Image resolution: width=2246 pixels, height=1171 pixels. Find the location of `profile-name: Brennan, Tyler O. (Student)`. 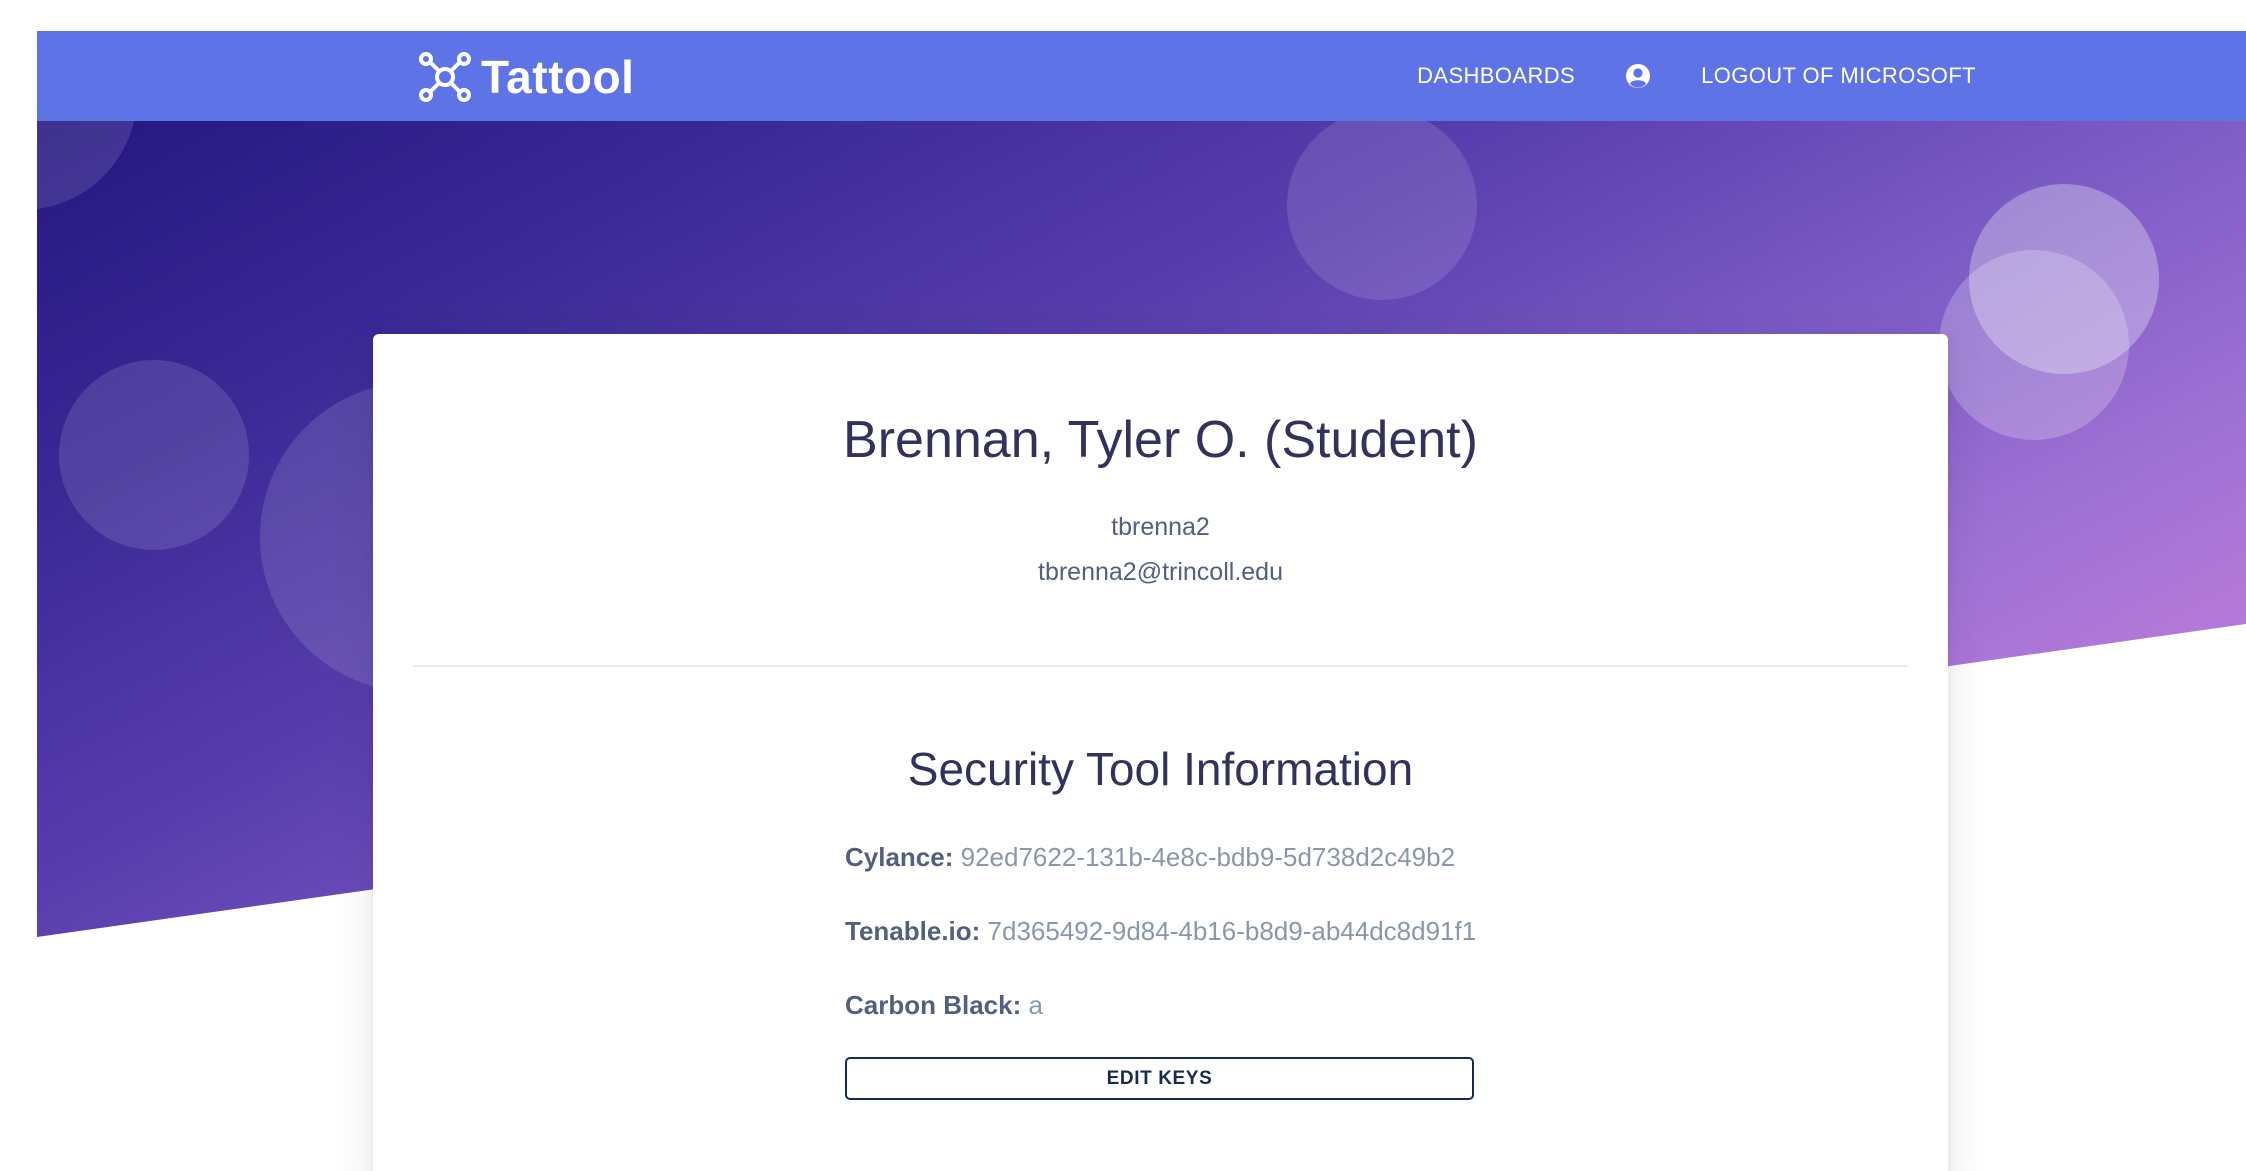

profile-name: Brennan, Tyler O. (Student) is located at coordinates (1160, 440).